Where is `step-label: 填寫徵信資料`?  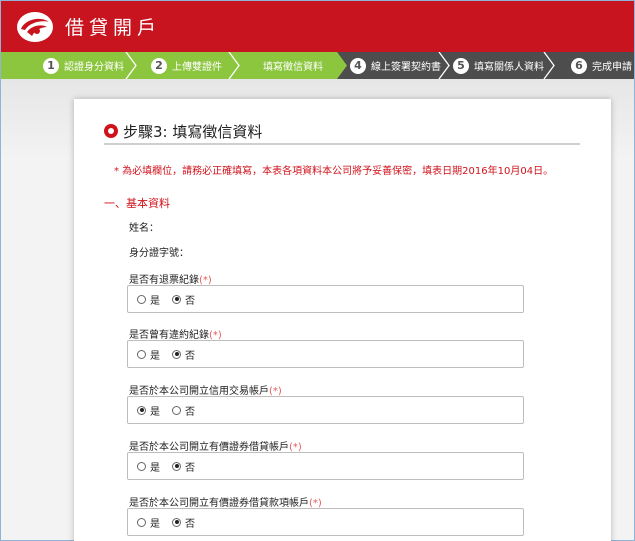 step-label: 填寫徵信資料 is located at coordinates (293, 67).